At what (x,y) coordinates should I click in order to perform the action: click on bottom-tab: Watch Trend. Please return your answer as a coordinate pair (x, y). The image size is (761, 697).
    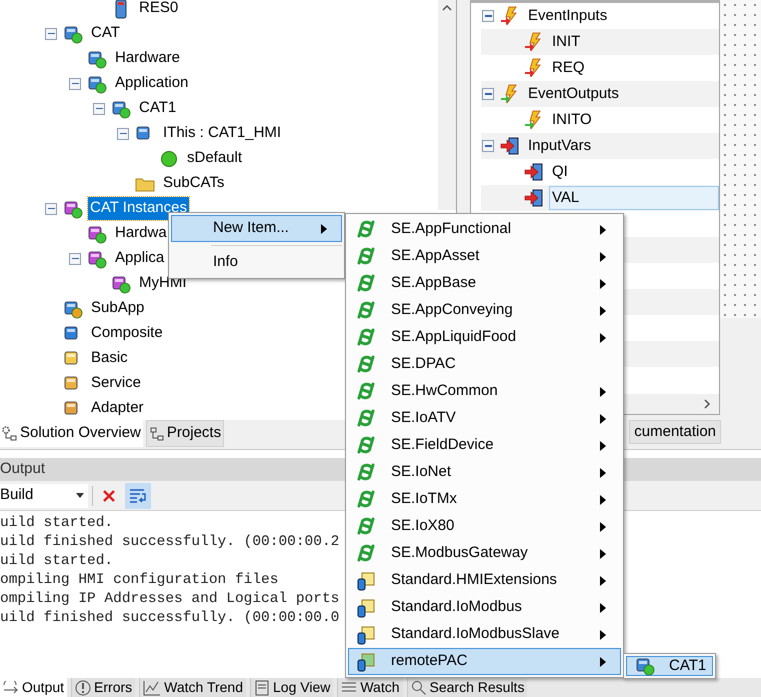
    Looking at the image, I should click on (192, 687).